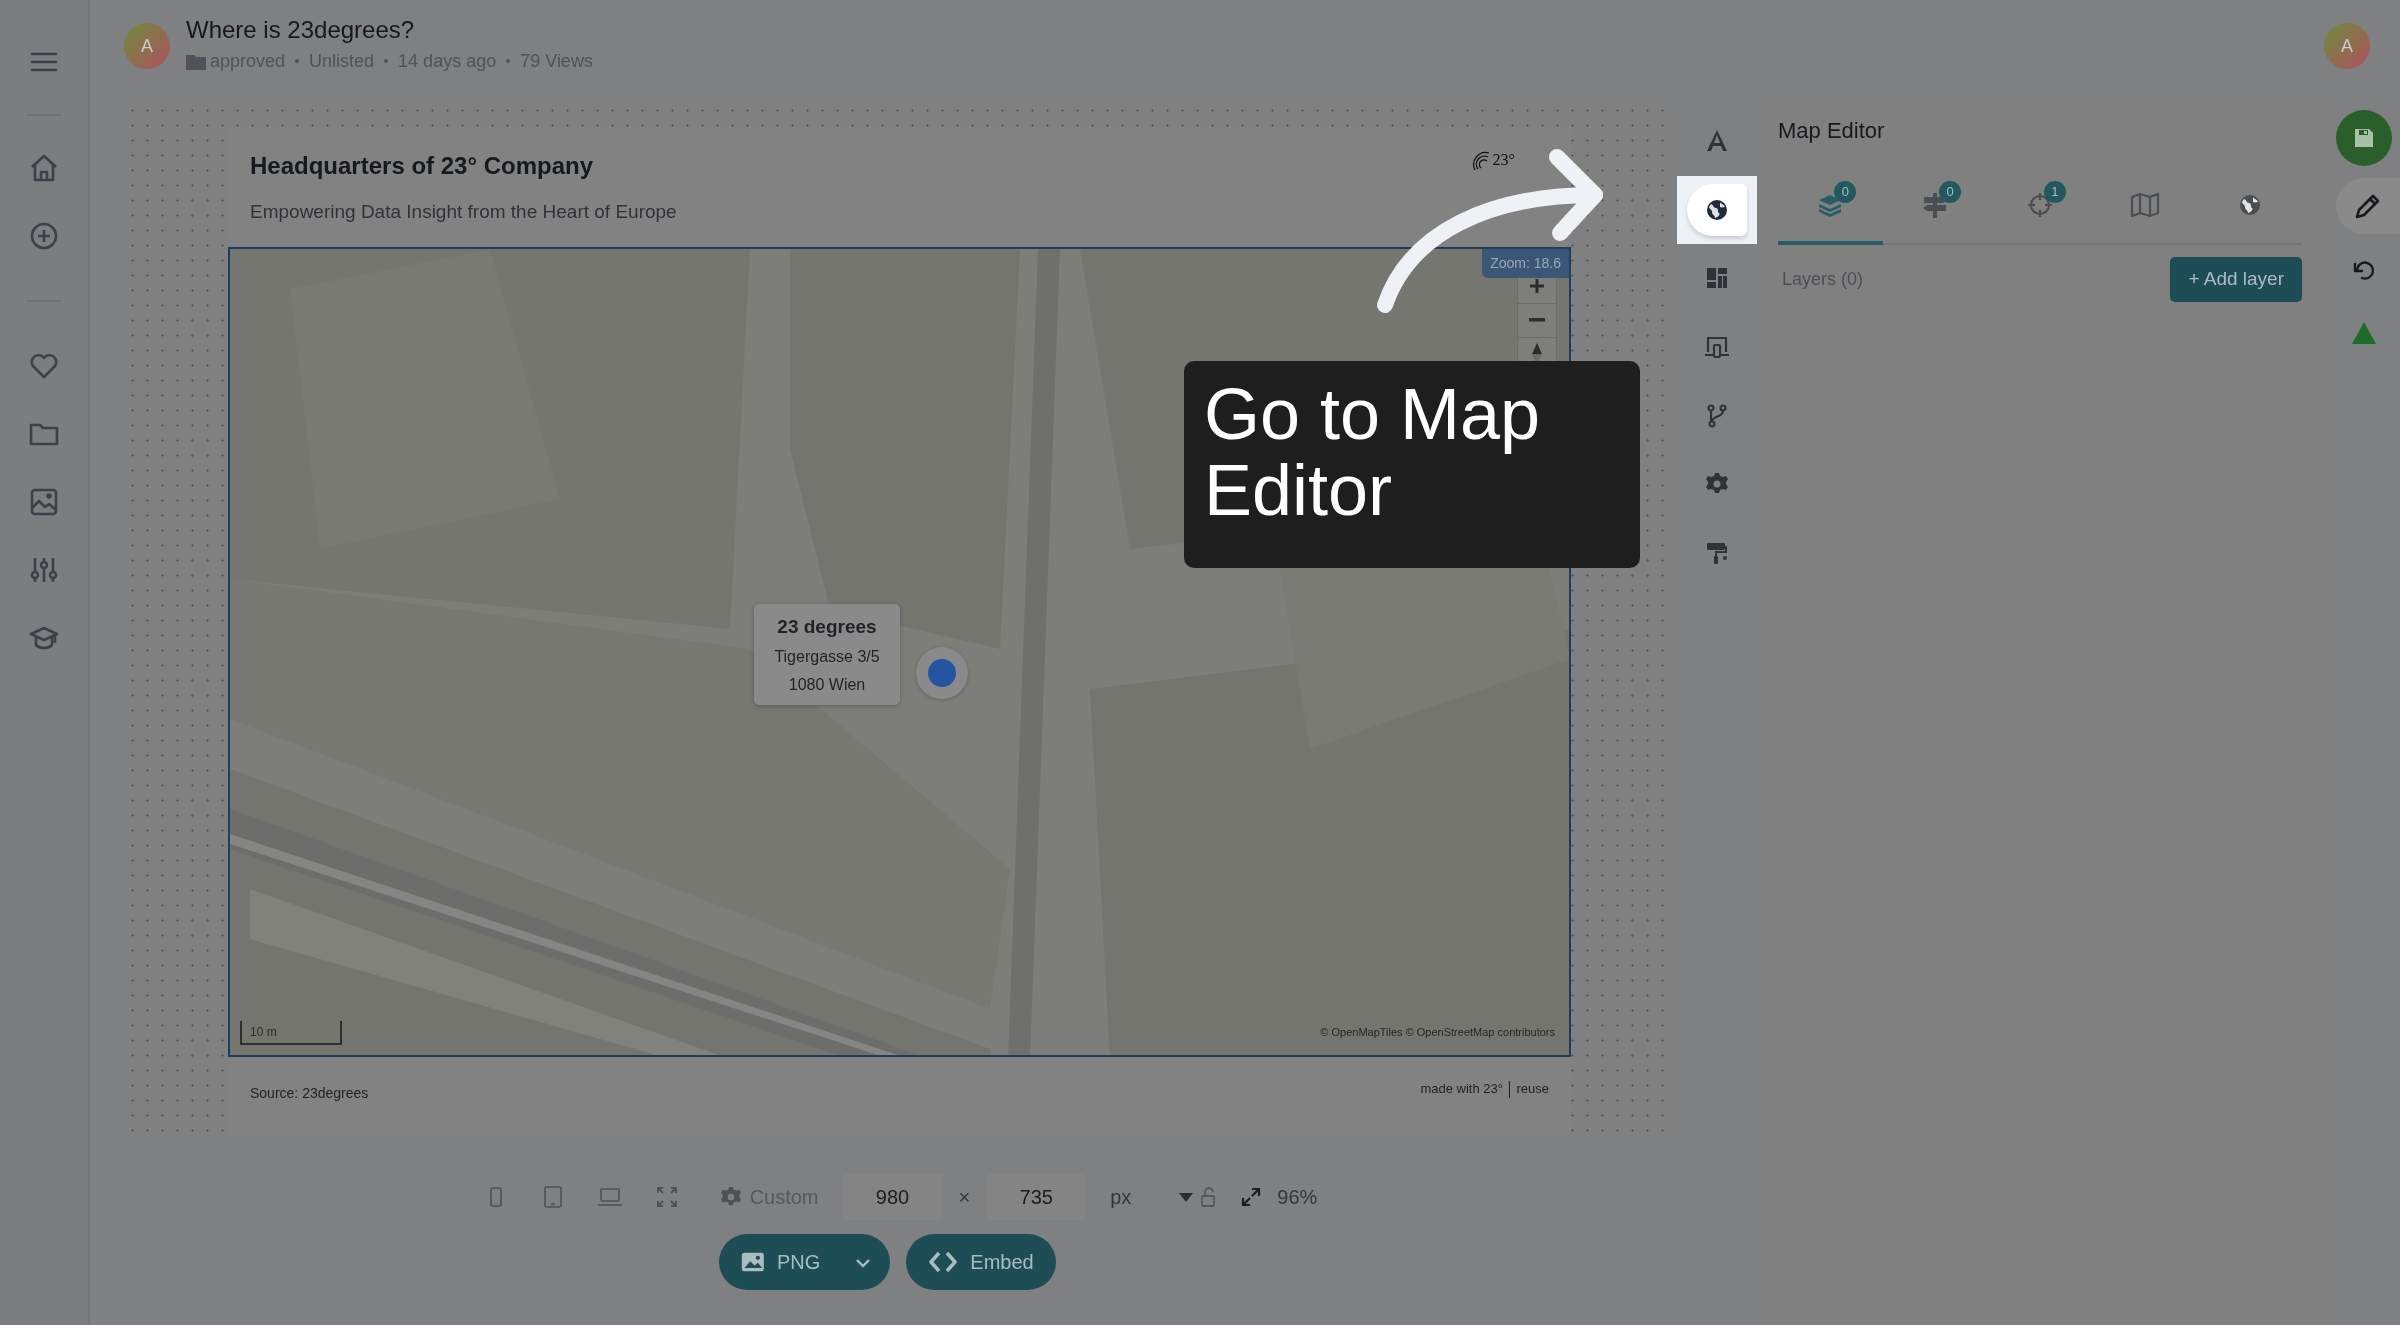 This screenshot has width=2400, height=1325. What do you see at coordinates (1461, 1089) in the screenshot?
I see `credit-text: made with 23°` at bounding box center [1461, 1089].